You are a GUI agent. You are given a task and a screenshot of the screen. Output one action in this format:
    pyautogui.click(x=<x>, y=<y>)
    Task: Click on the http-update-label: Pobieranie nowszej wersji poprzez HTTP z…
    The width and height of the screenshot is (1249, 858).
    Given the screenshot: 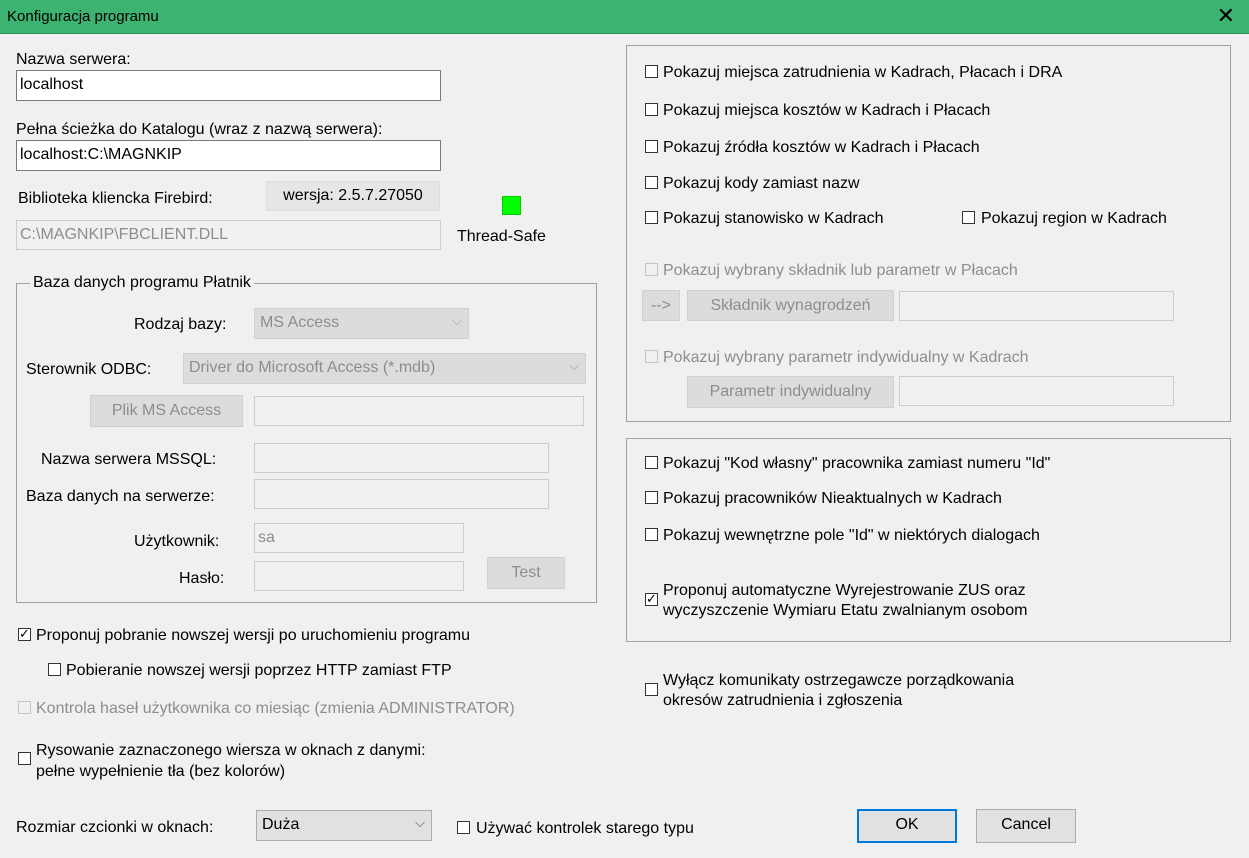 What is the action you would take?
    pyautogui.click(x=259, y=670)
    